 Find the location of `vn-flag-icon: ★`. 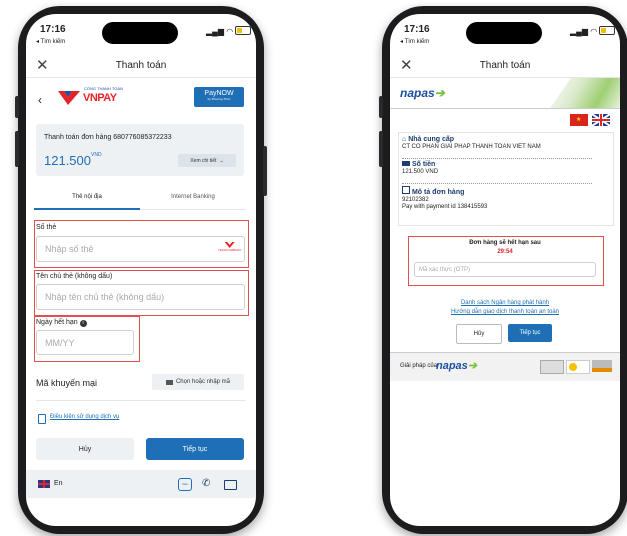

vn-flag-icon: ★ is located at coordinates (579, 120).